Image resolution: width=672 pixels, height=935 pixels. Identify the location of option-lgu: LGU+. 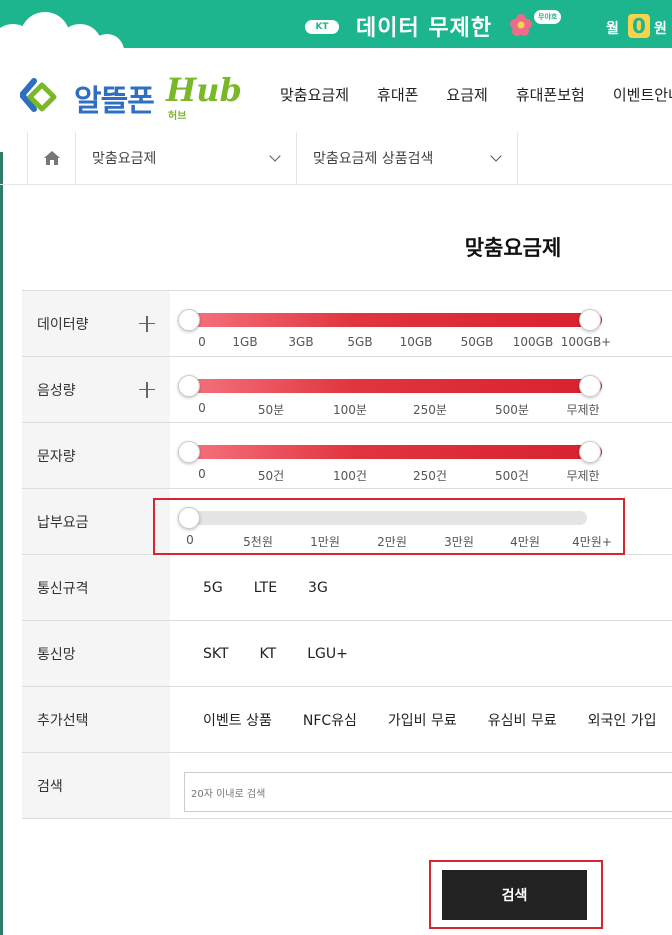
(327, 654).